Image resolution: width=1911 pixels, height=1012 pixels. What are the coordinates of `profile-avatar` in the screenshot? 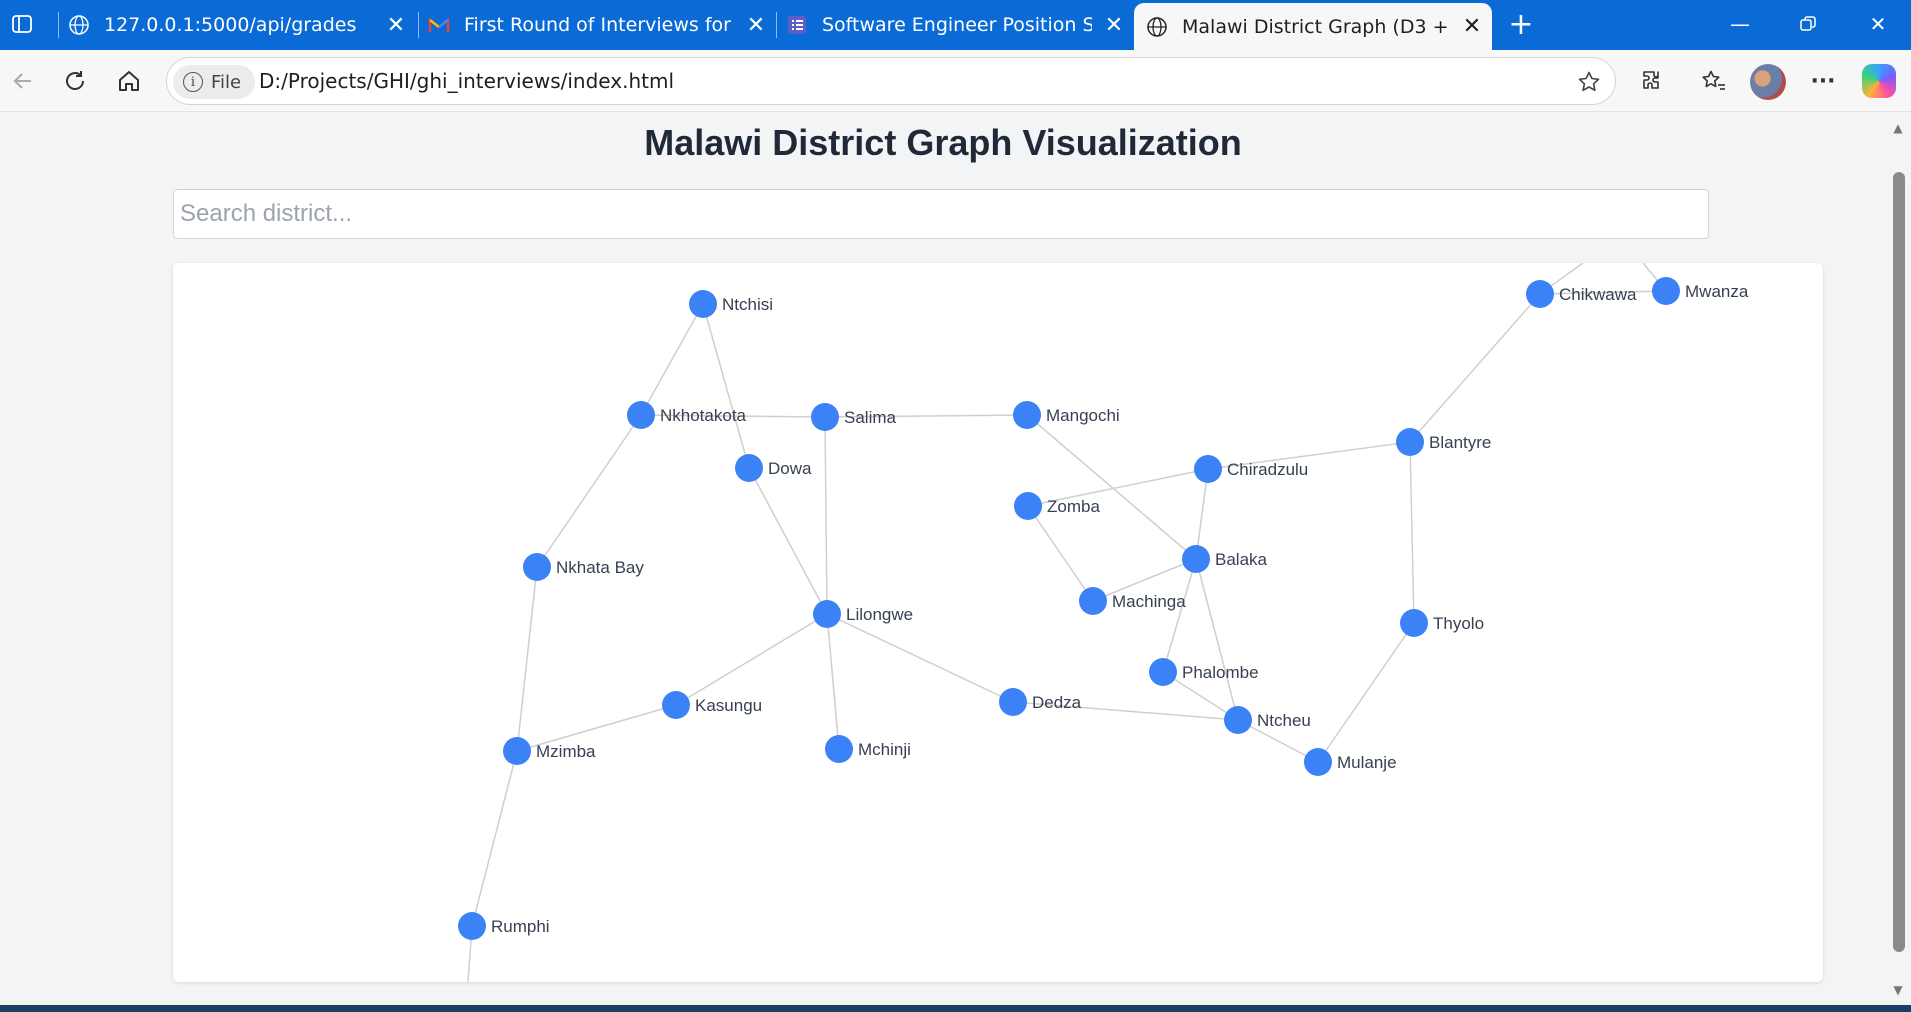 It's located at (1768, 82).